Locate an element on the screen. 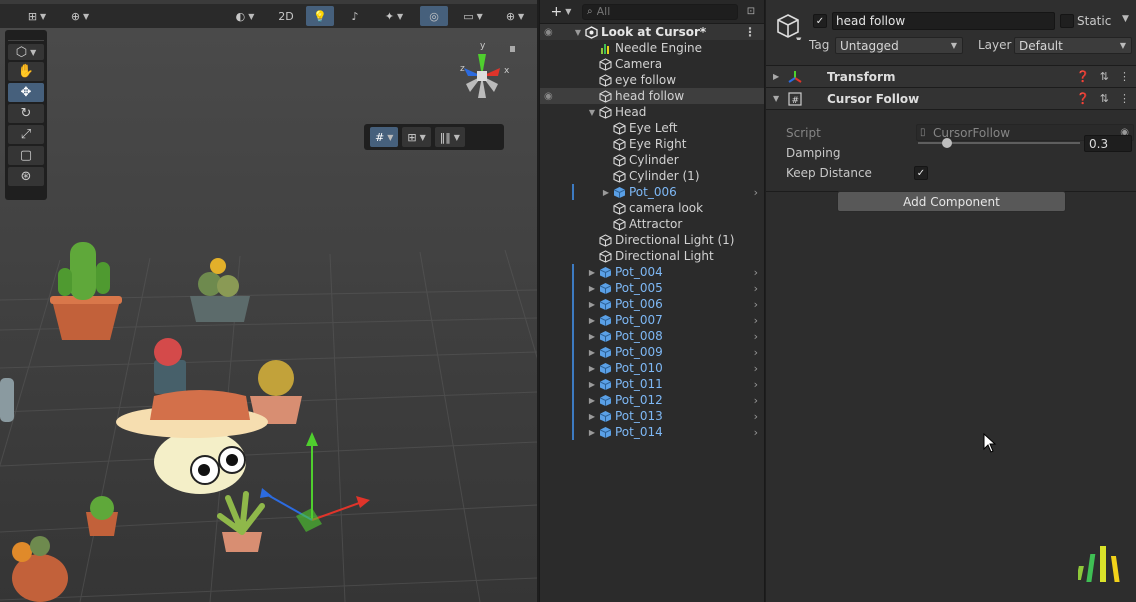 The image size is (1136, 602). object-name-field is located at coordinates (943, 21).